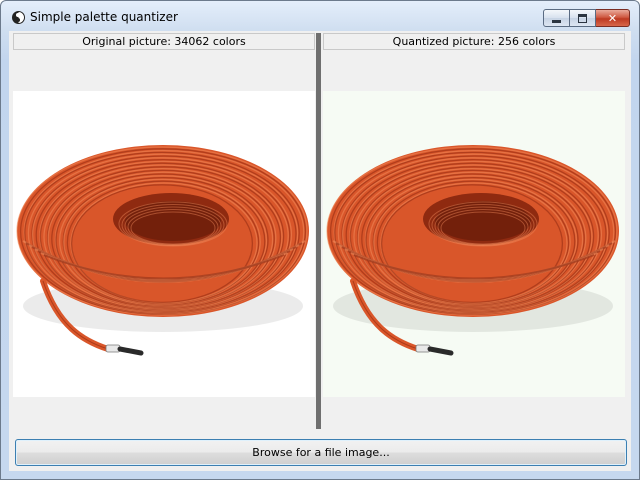  Describe the element at coordinates (474, 41) in the screenshot. I see `quantized-picture-label: Quantized picture: 256 colors` at that location.